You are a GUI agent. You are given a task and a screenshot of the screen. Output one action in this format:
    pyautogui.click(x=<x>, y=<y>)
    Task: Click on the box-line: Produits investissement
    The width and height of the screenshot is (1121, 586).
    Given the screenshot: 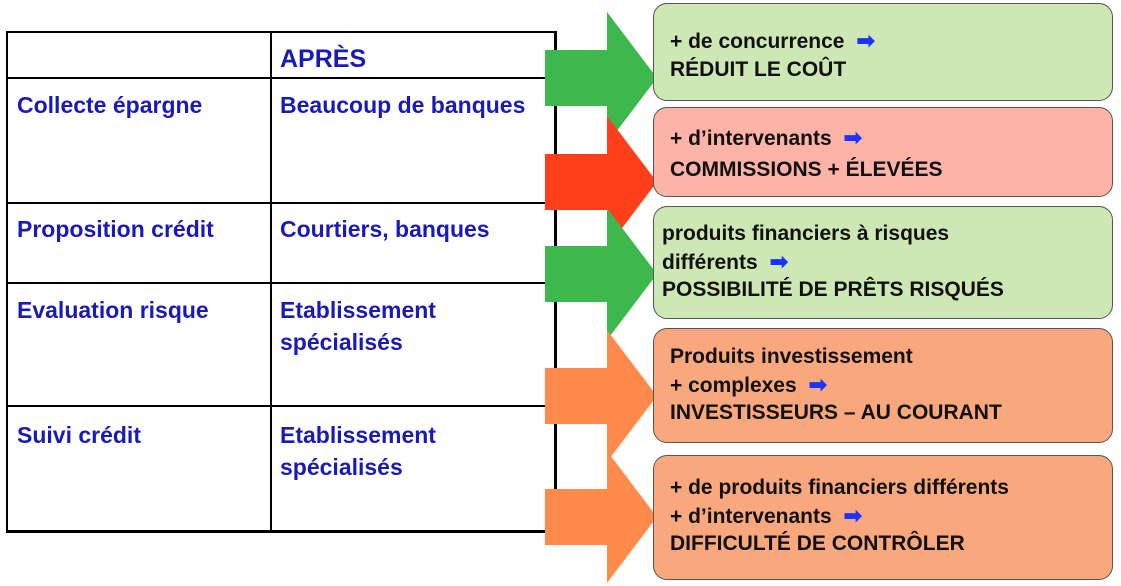 What is the action you would take?
    pyautogui.click(x=891, y=357)
    